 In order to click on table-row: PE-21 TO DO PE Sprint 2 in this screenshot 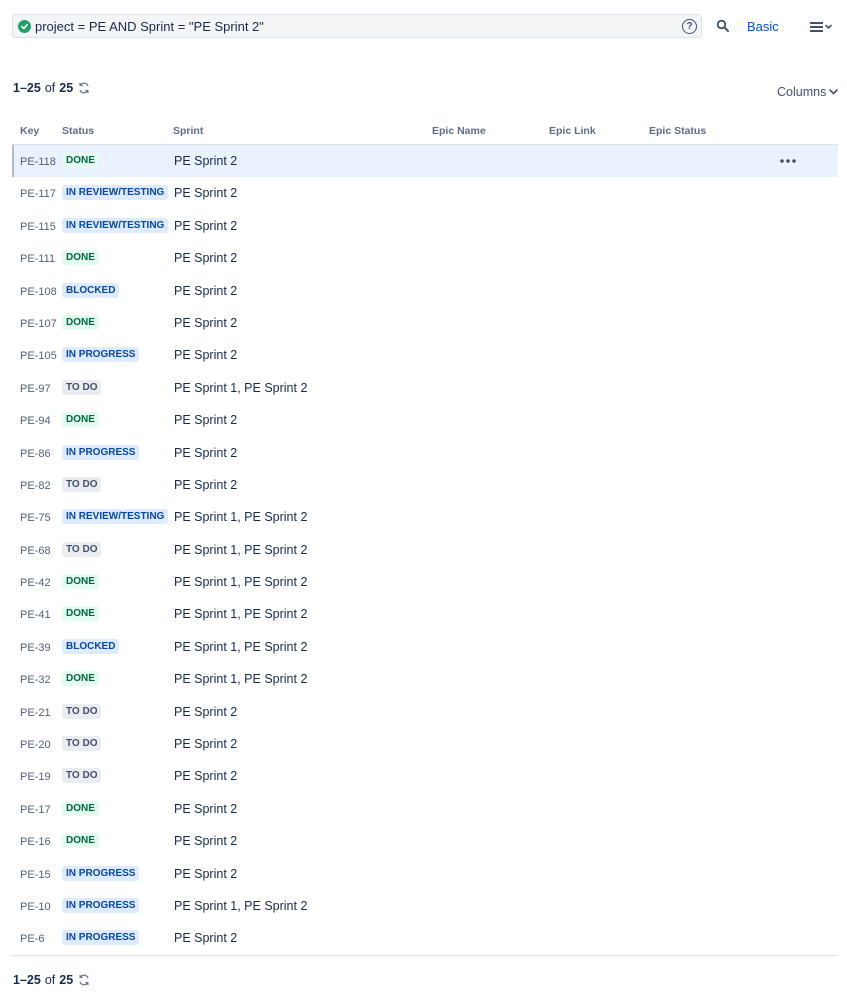, I will do `click(425, 712)`.